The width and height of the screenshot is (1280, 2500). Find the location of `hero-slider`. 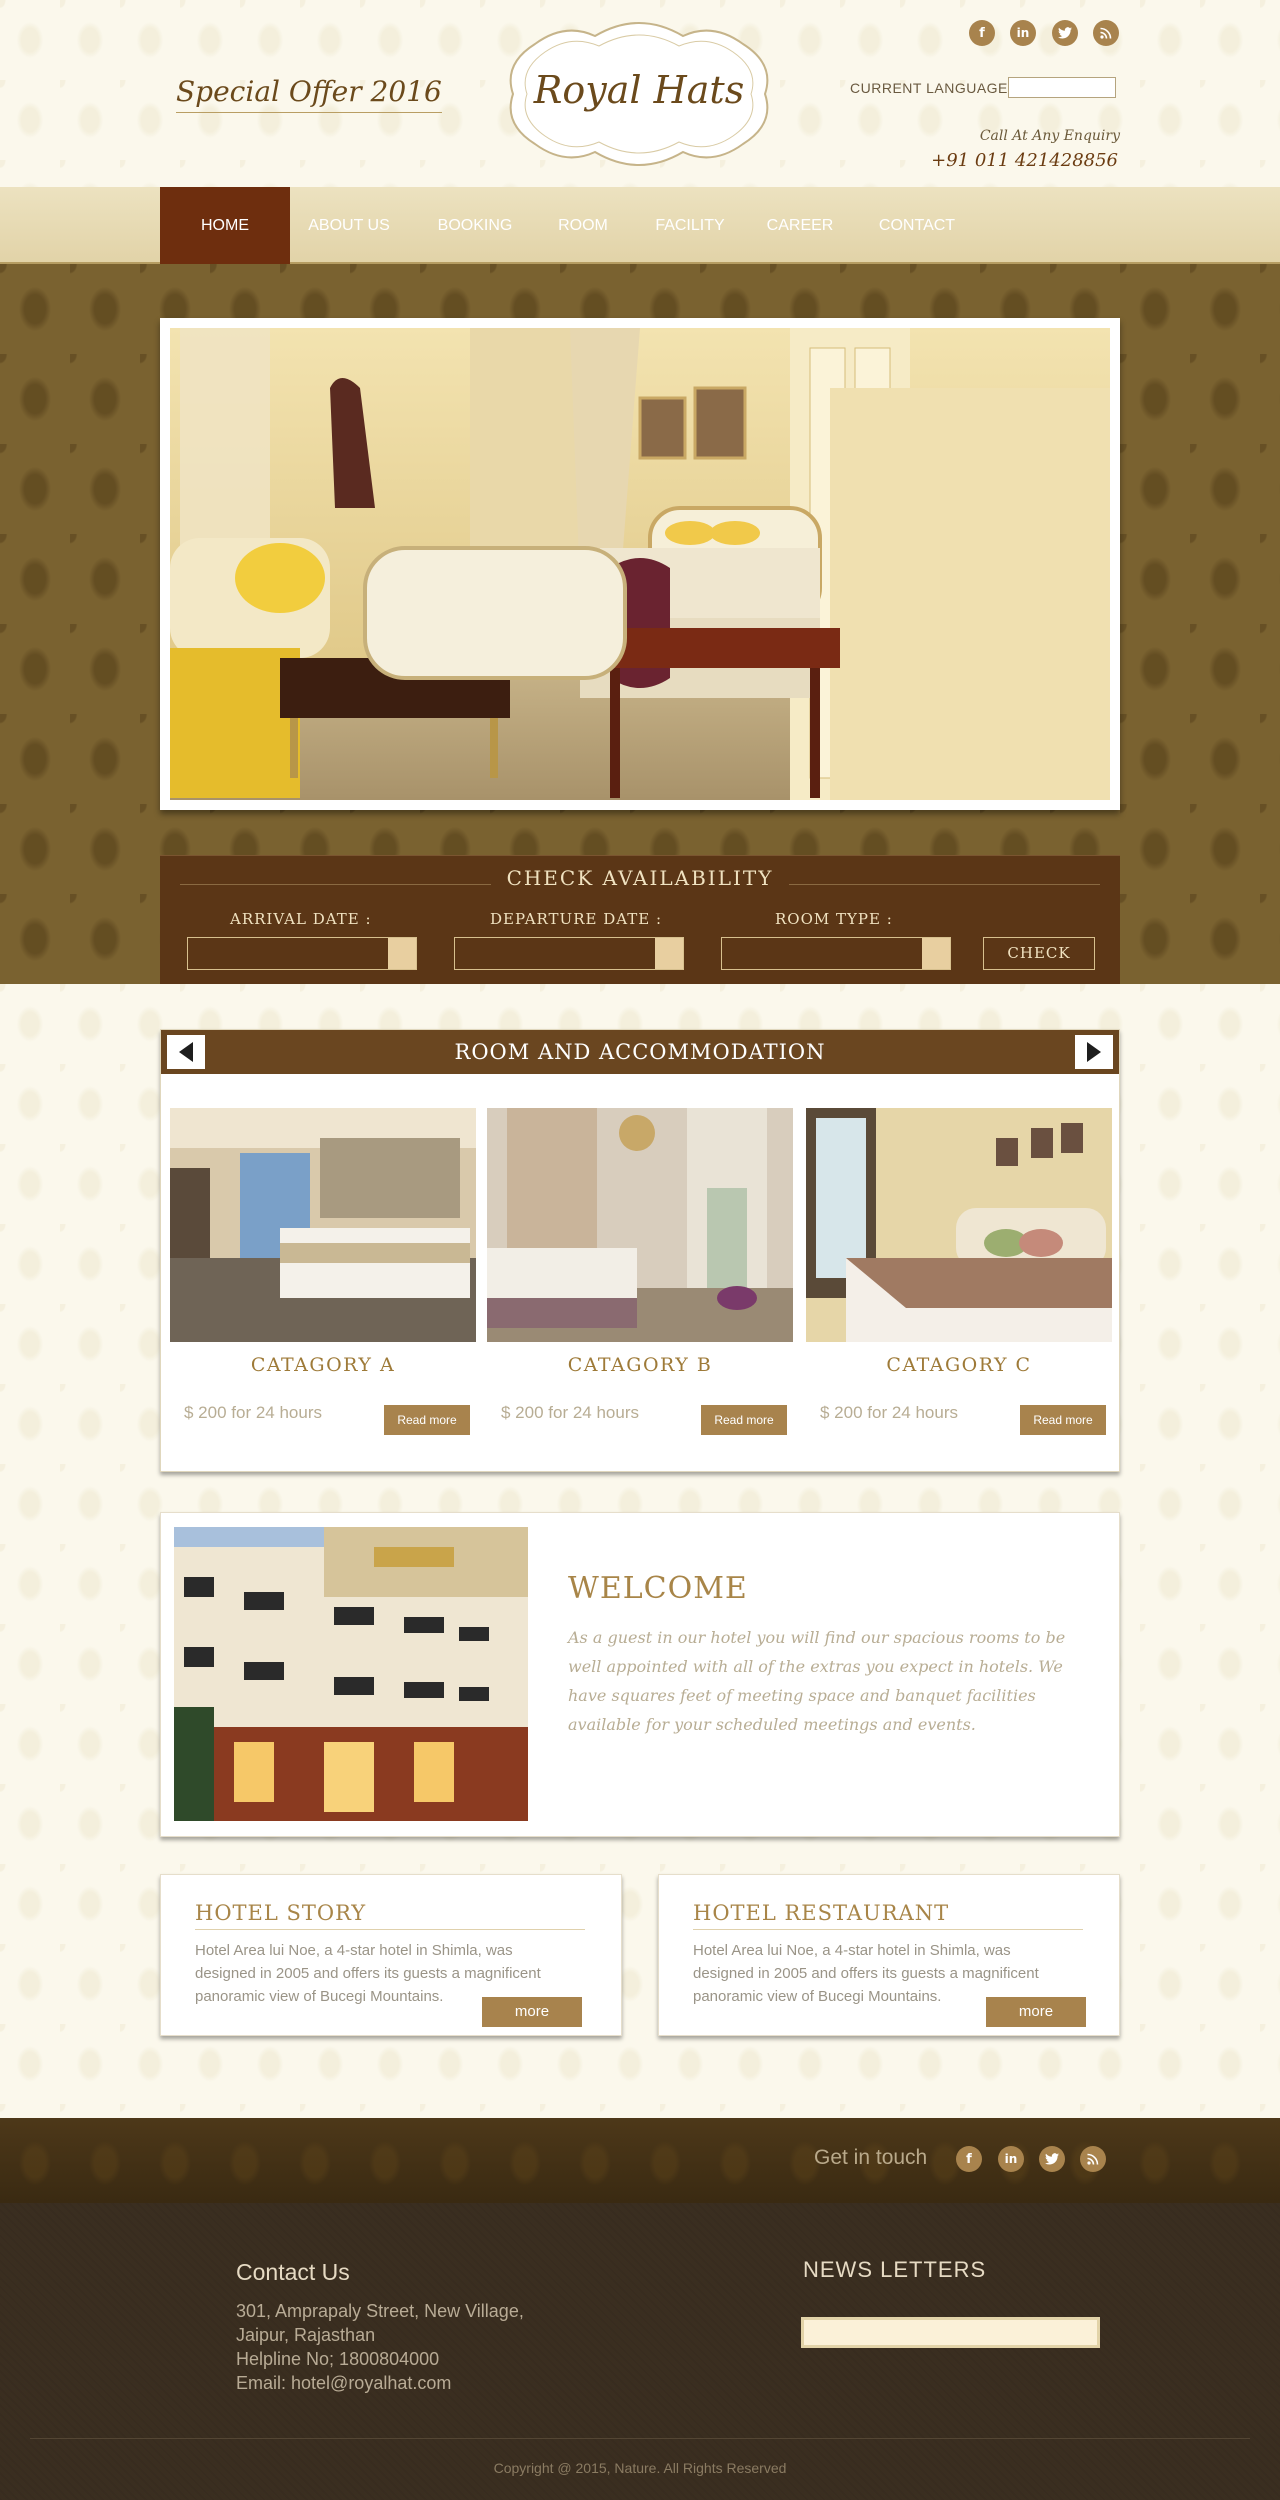

hero-slider is located at coordinates (640, 564).